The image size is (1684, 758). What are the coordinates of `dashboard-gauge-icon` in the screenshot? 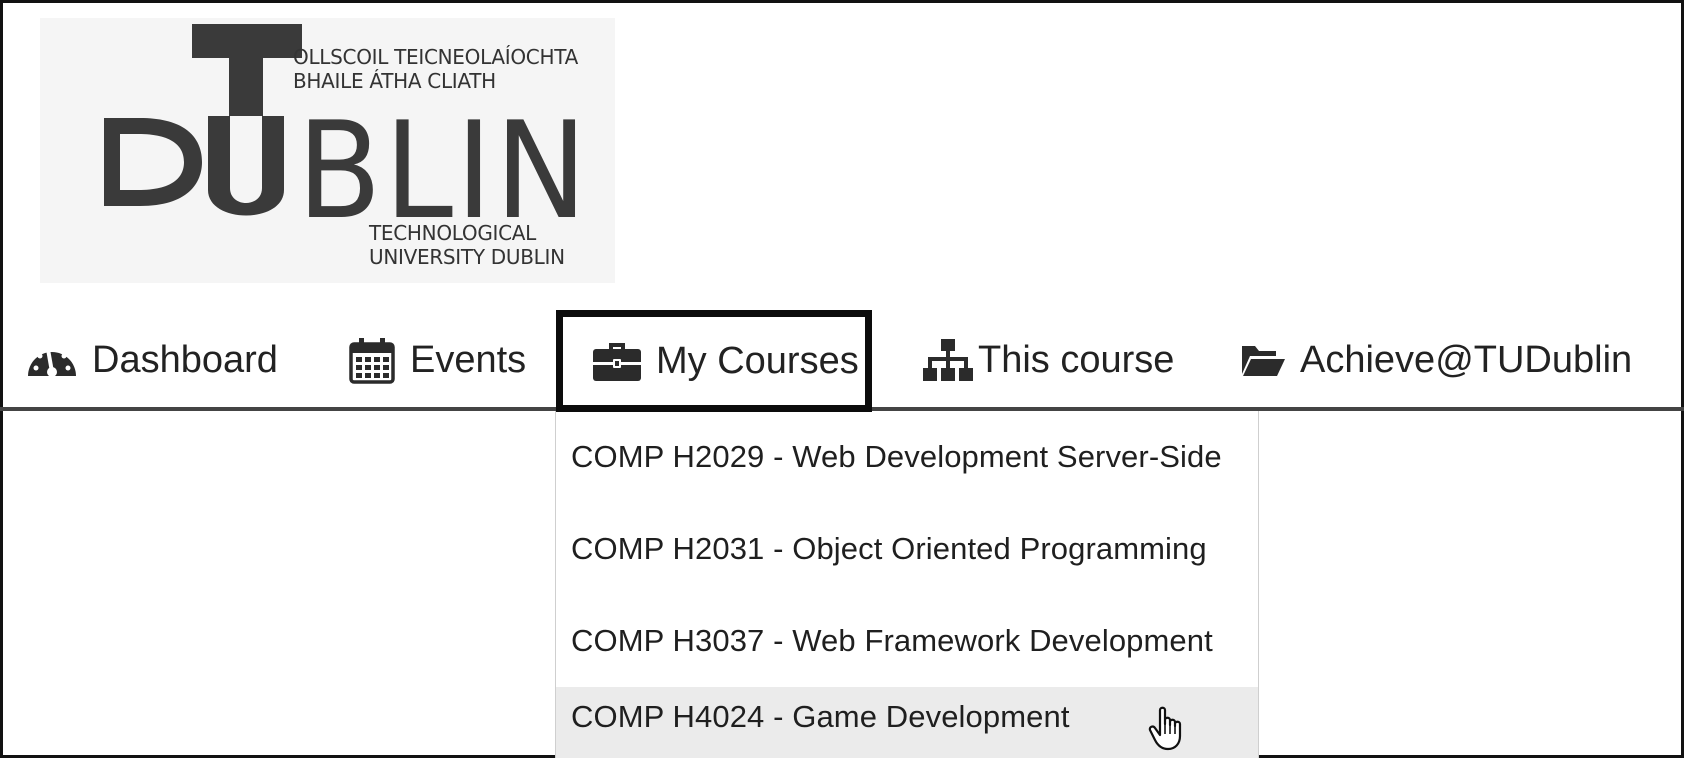 It's located at (52, 360).